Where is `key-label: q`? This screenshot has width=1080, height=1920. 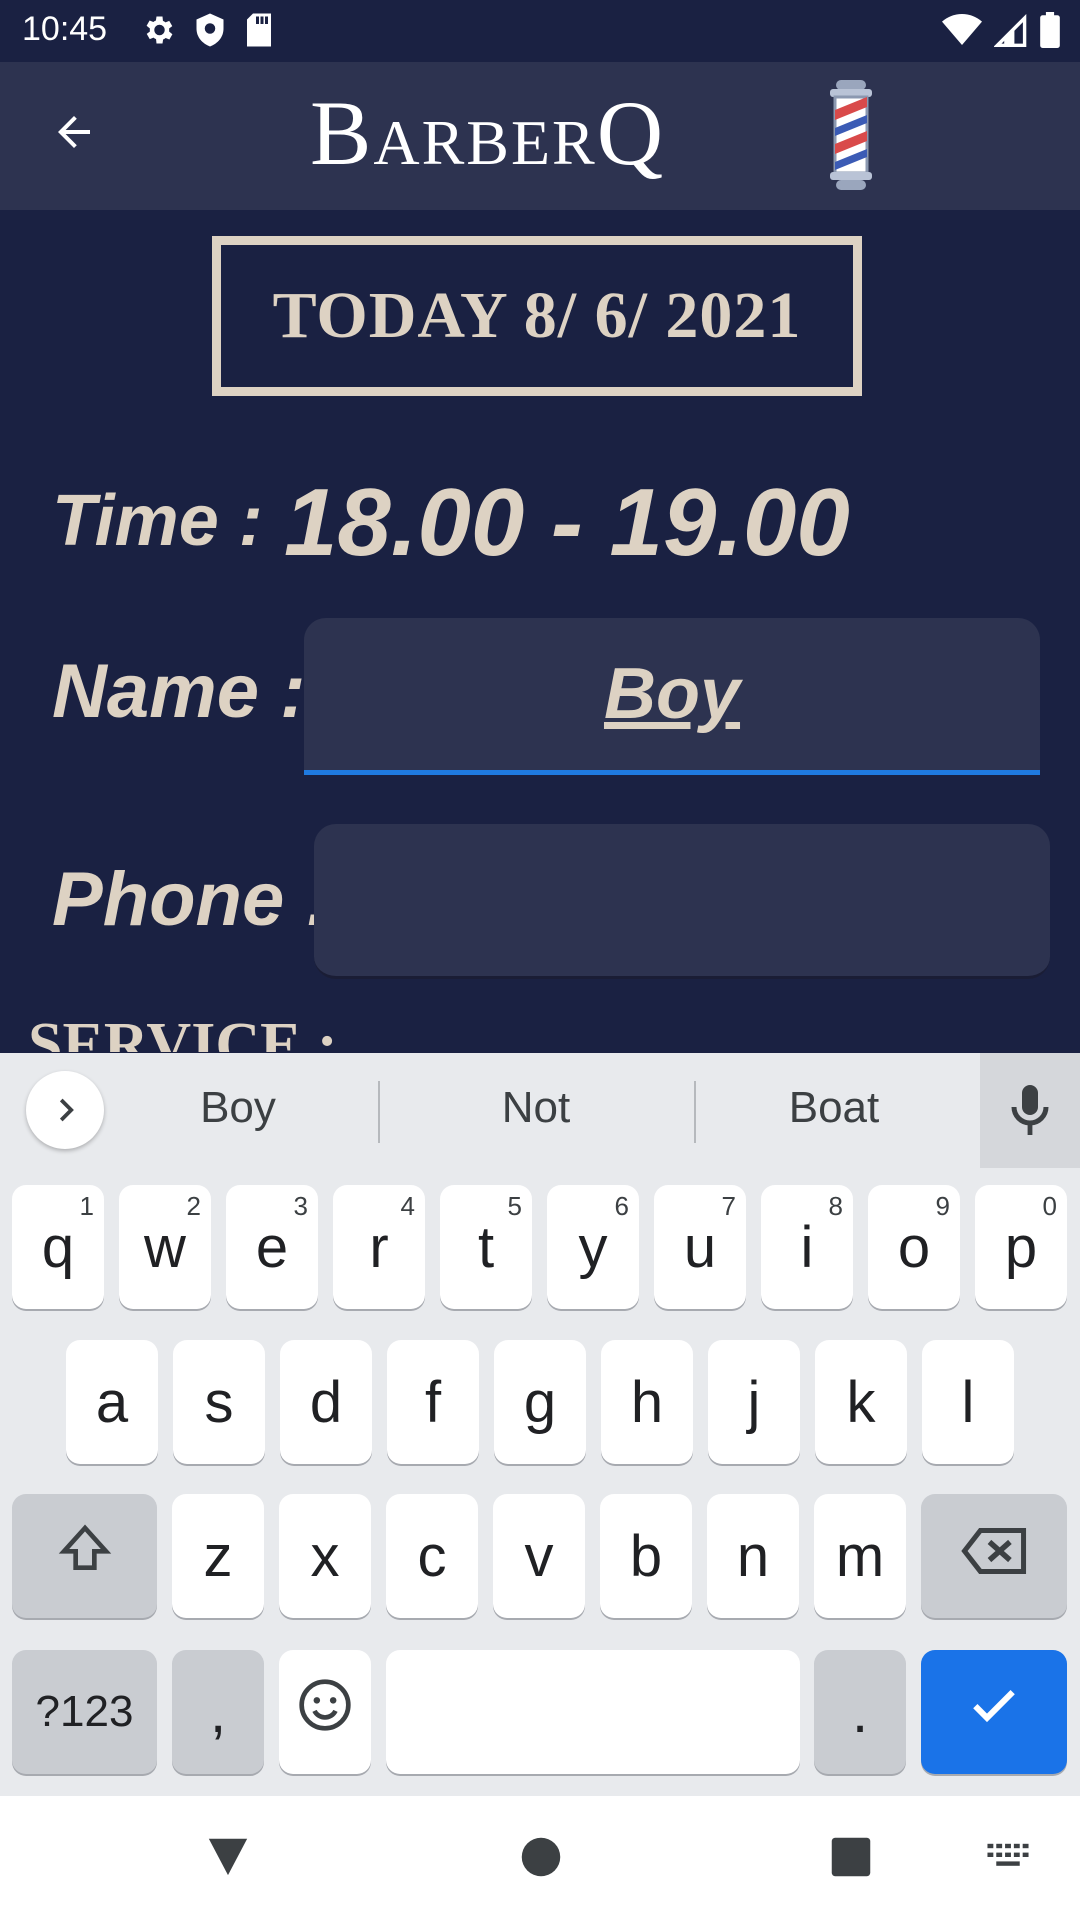 key-label: q is located at coordinates (58, 1247).